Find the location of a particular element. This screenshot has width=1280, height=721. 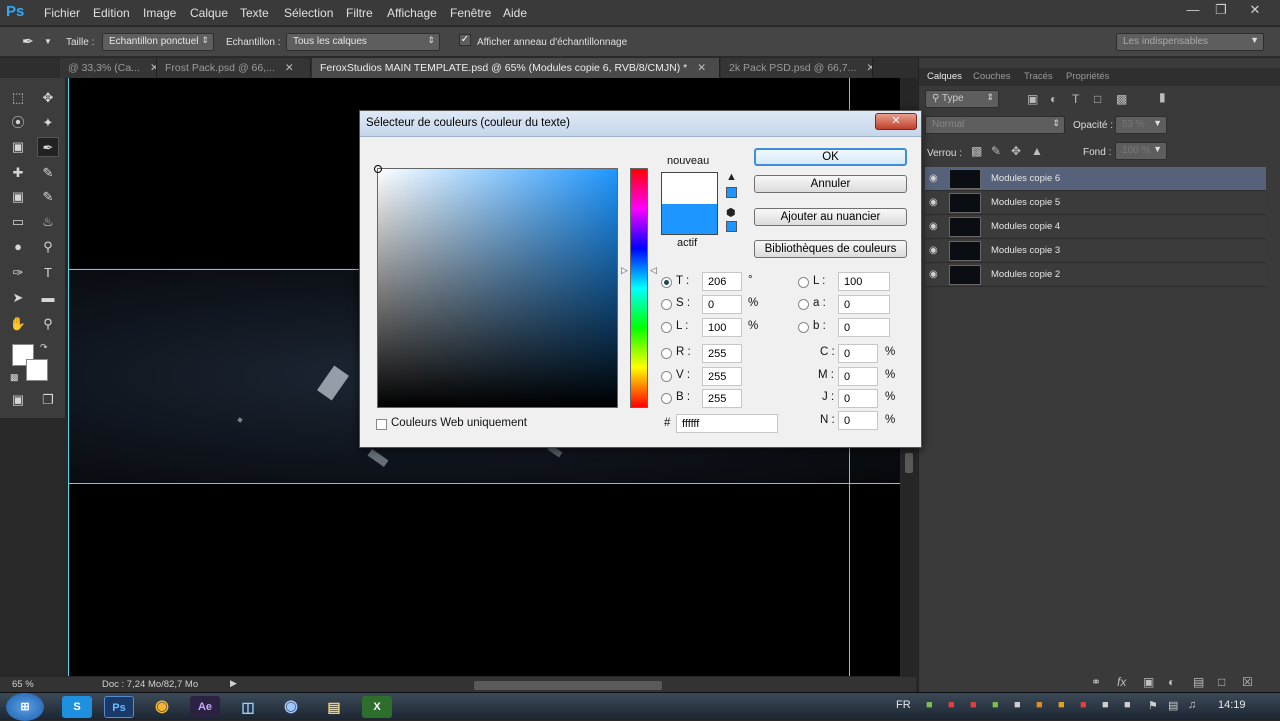

radio-l is located at coordinates (666, 327).